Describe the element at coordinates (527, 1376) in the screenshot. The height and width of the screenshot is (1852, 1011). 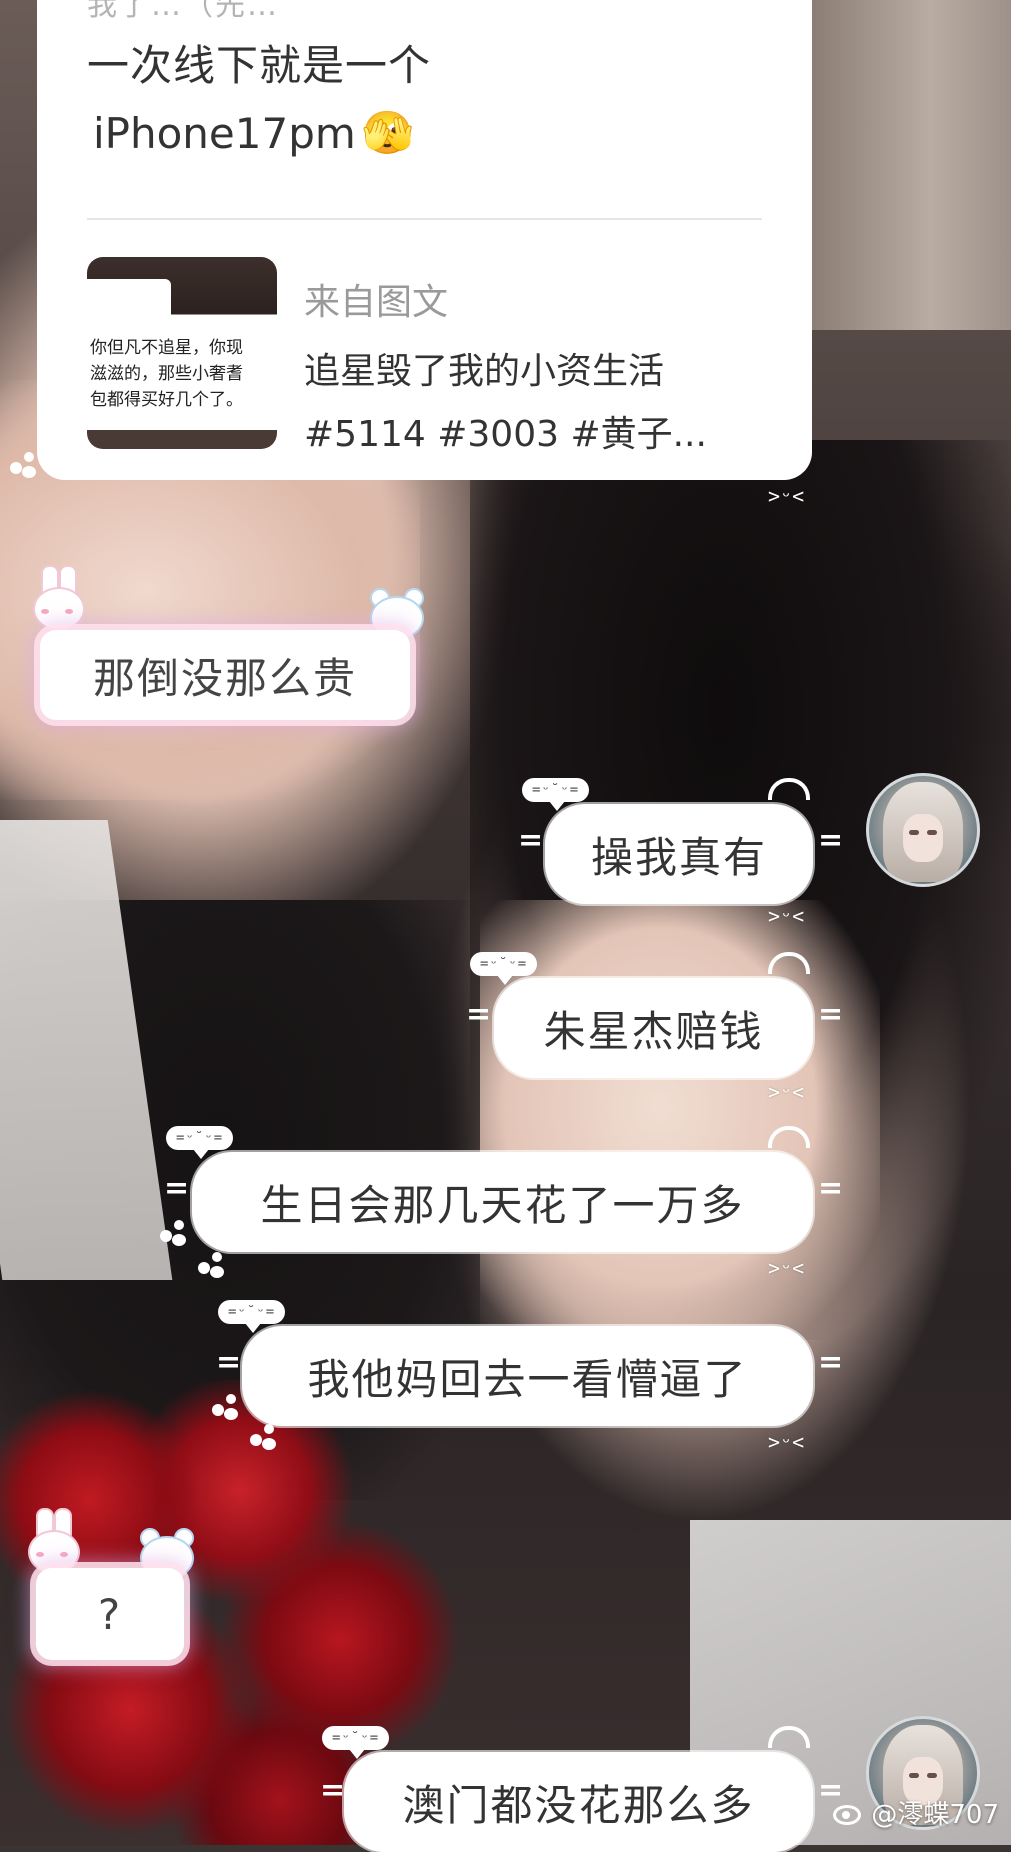
I see `message-bubble-right: 我他妈回去一看懵逼了` at that location.